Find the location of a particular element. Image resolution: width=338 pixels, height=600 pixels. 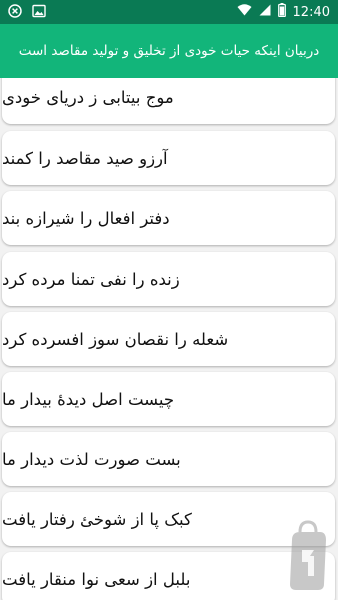

list-item: بست صورت لذت دیدار ما is located at coordinates (168, 459).